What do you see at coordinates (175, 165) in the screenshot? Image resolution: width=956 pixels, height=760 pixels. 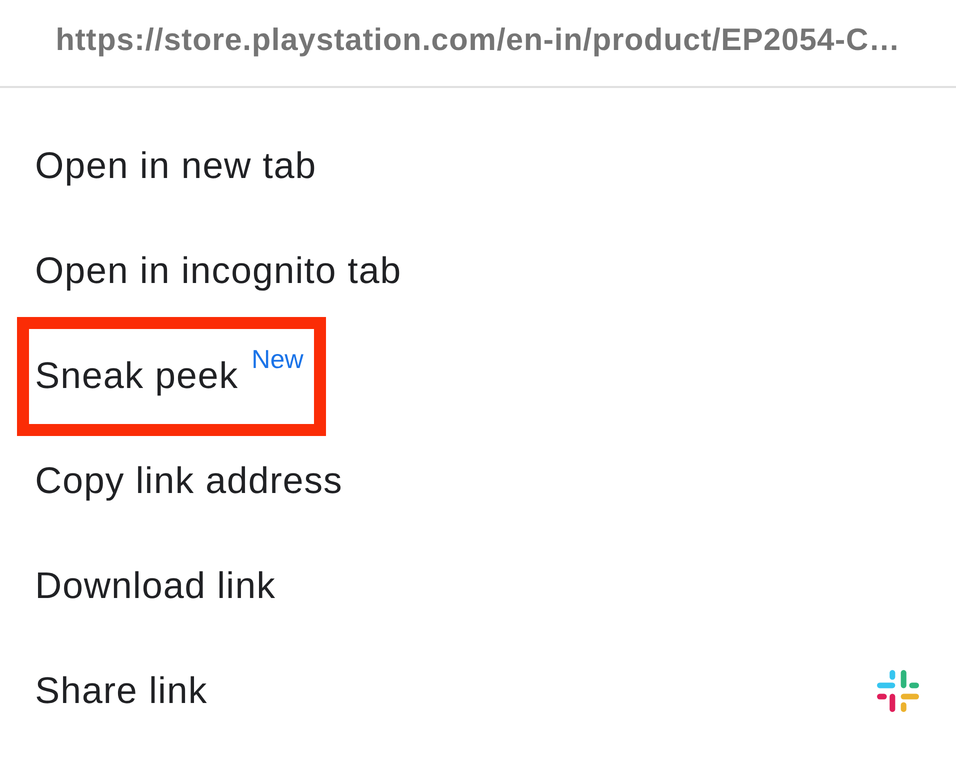 I see `menu-item: Open in new tab` at bounding box center [175, 165].